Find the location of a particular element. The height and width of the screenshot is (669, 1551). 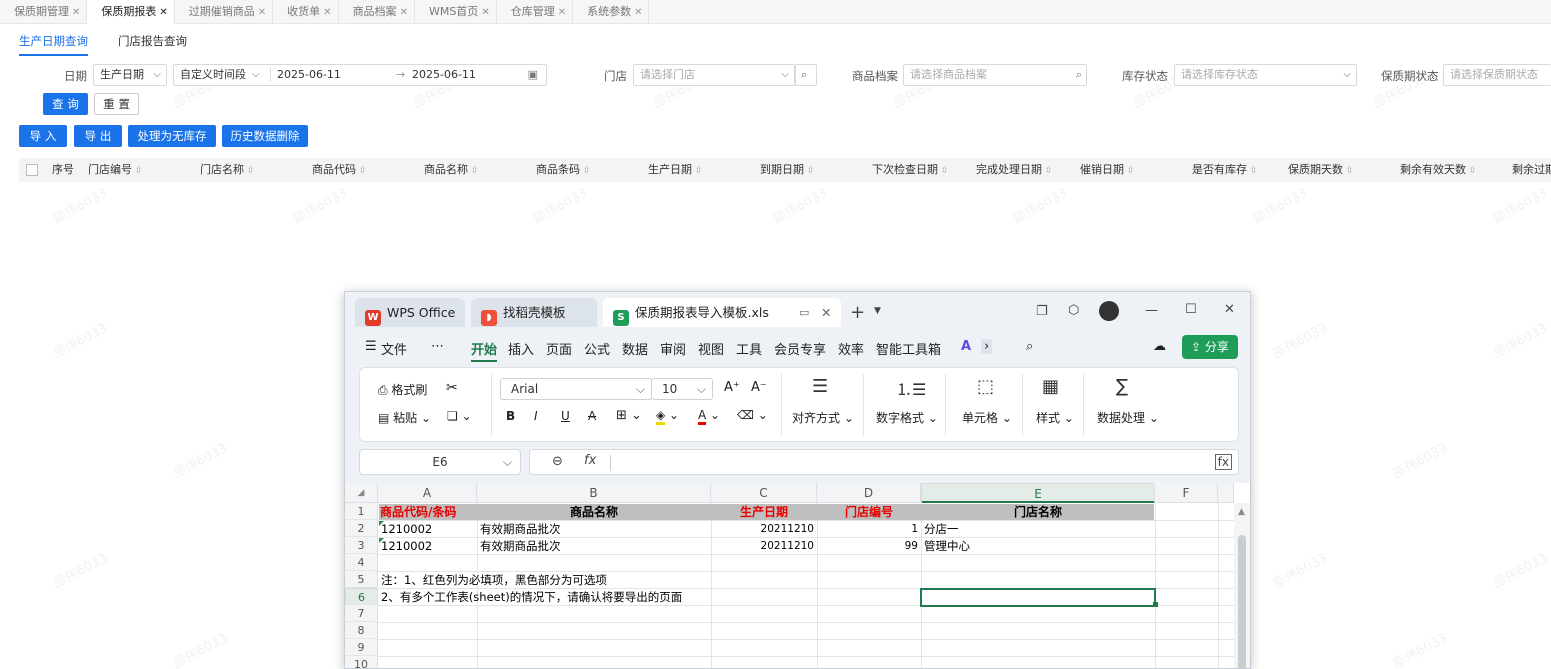

menu-data: 数据 is located at coordinates (635, 348).